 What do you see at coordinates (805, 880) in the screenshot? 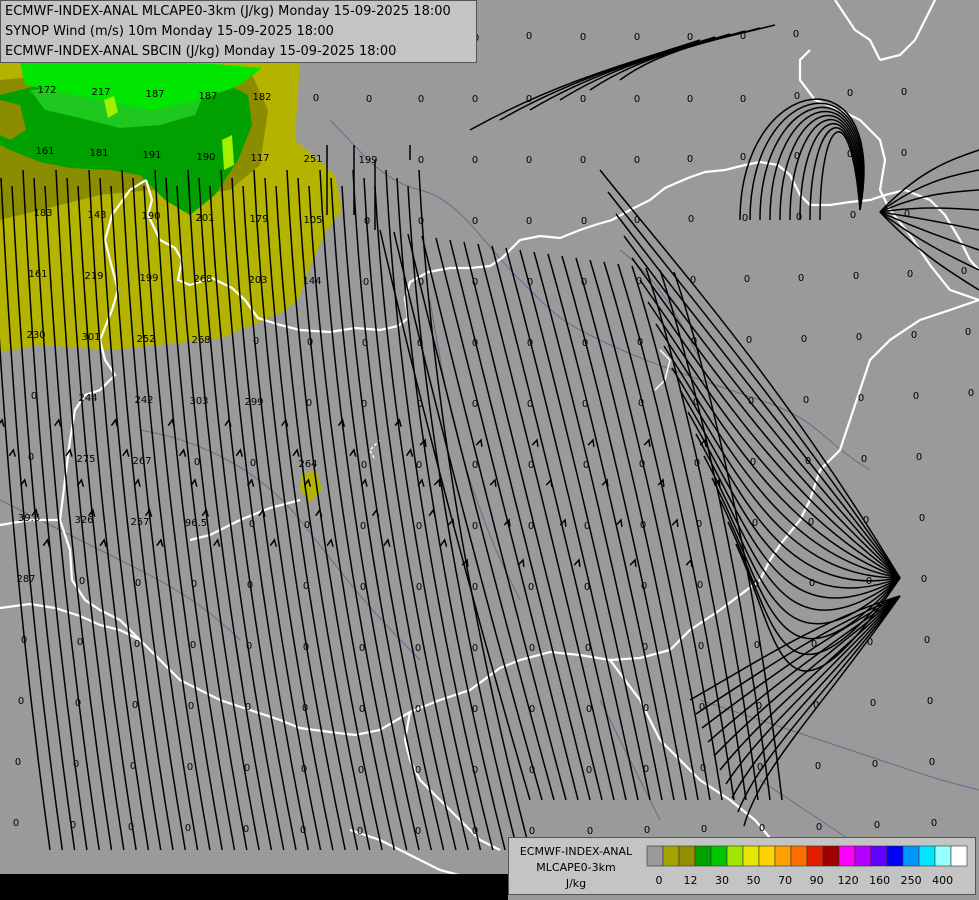
I see `legend-ticks: 0 12 30 50 70 90 120 160 250 400` at bounding box center [805, 880].